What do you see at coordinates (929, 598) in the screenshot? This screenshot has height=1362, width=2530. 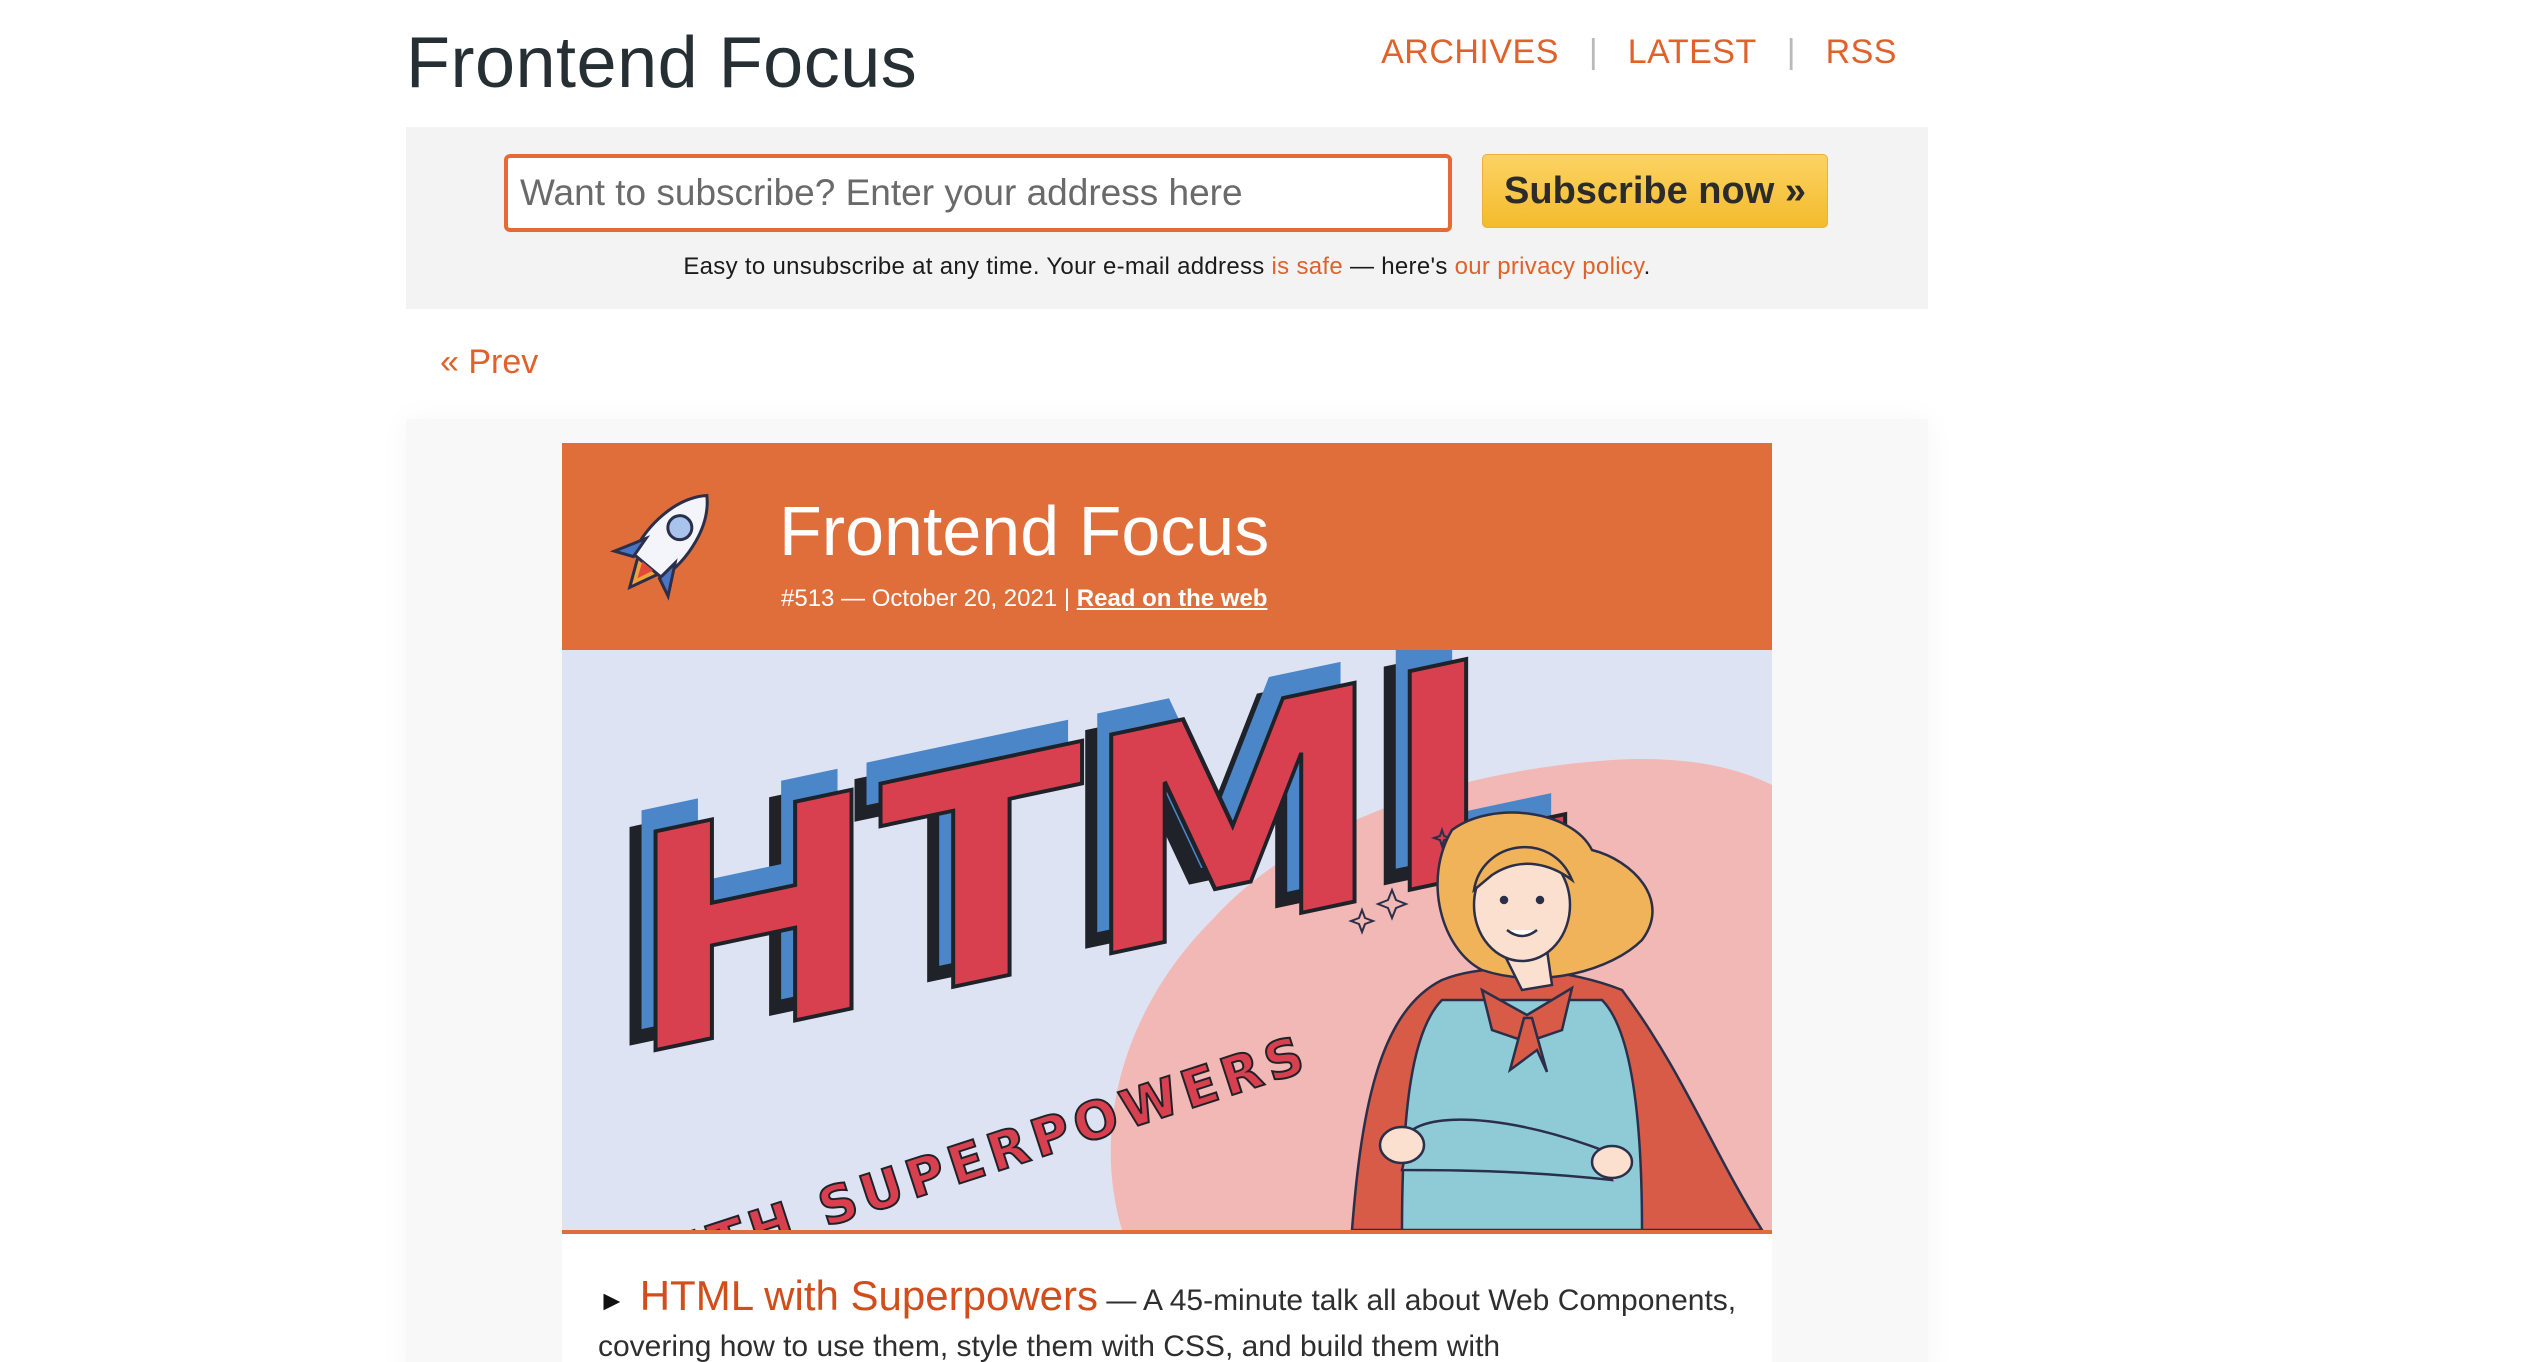 I see `issue-number-date: #513 — October 20, 2021 |` at bounding box center [929, 598].